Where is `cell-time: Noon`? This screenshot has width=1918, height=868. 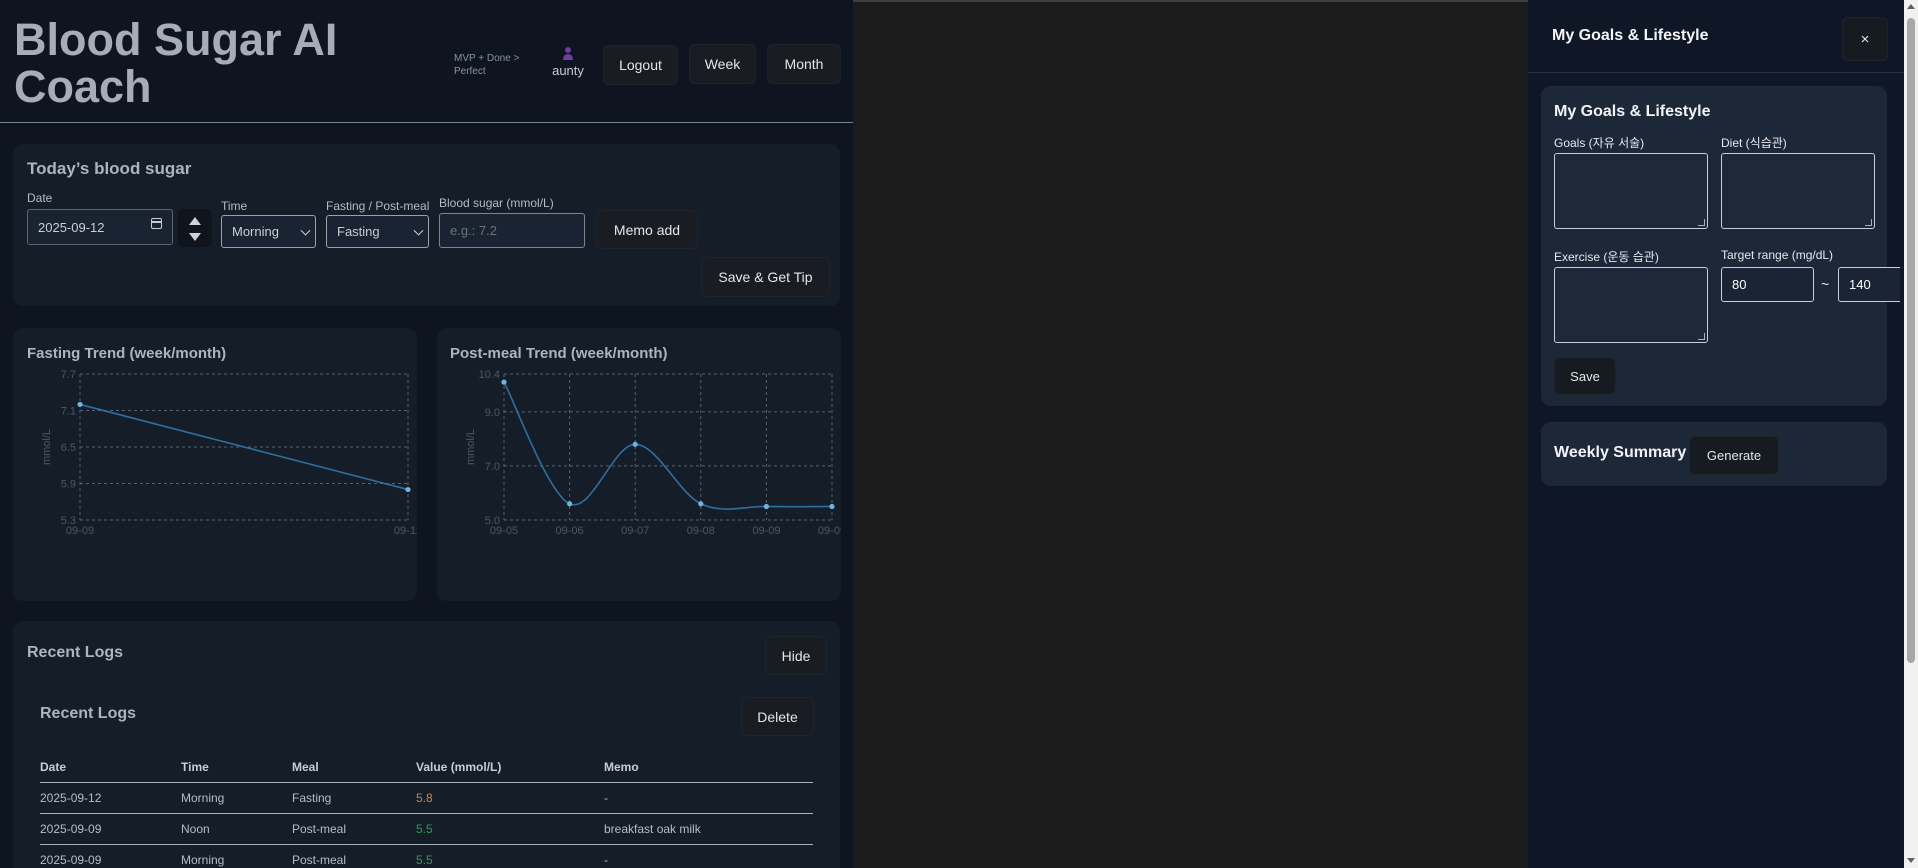 cell-time: Noon is located at coordinates (236, 829).